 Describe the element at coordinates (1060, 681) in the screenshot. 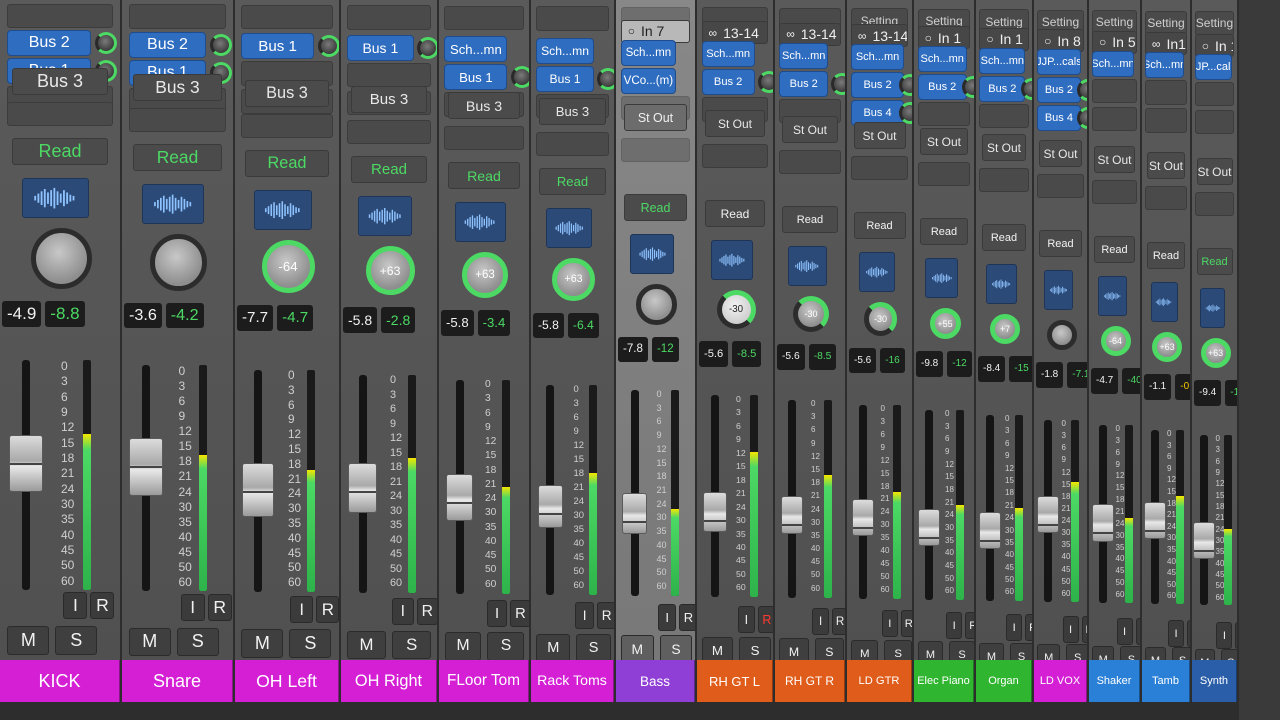

I see `channel-name: LD VOX` at that location.